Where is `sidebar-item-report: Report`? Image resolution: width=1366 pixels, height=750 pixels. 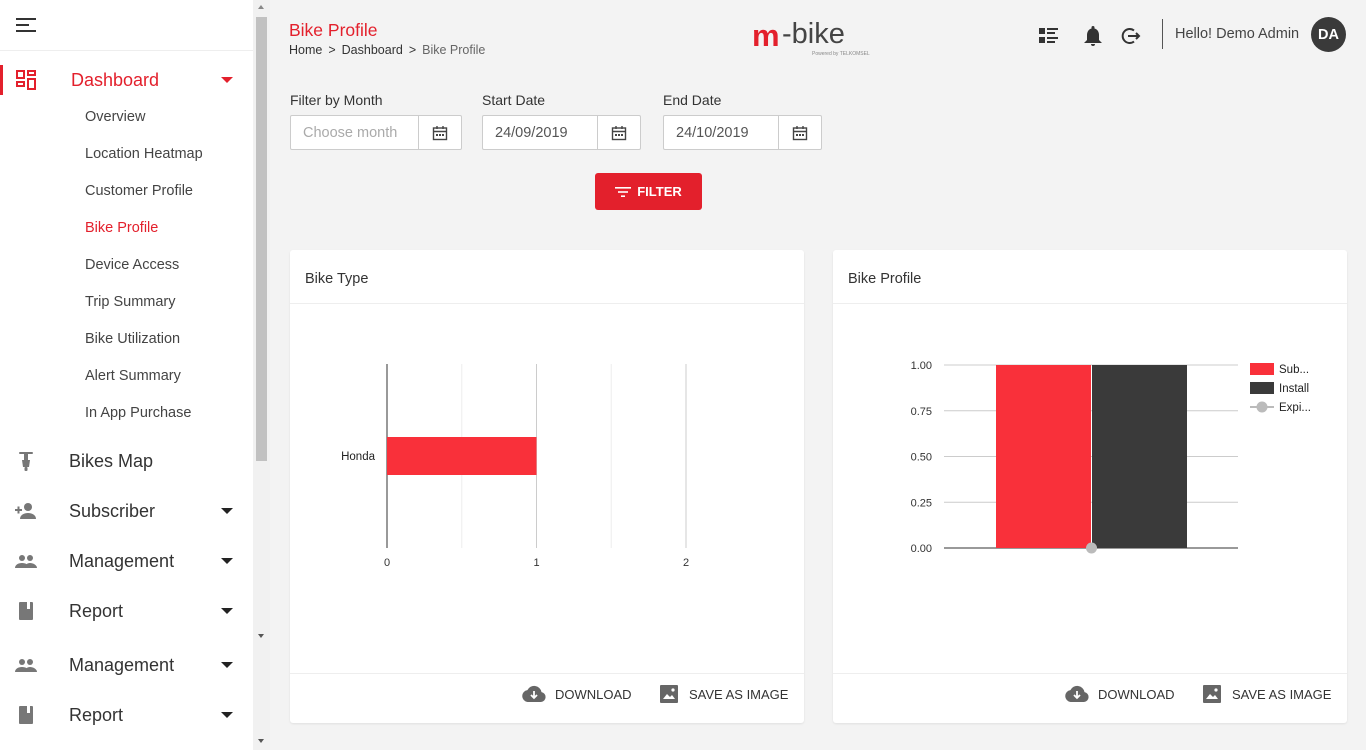
sidebar-item-report: Report is located at coordinates (126, 611).